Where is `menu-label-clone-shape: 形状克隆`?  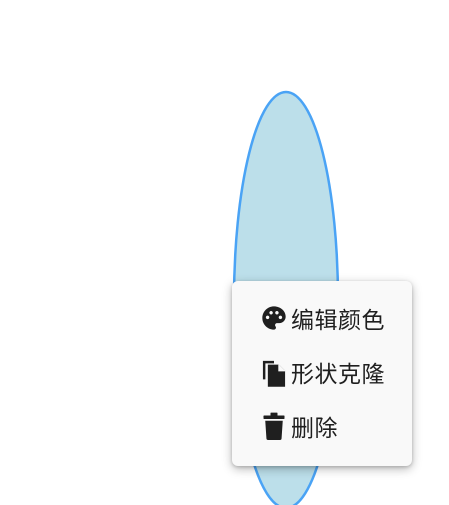
menu-label-clone-shape: 形状克隆 is located at coordinates (338, 375).